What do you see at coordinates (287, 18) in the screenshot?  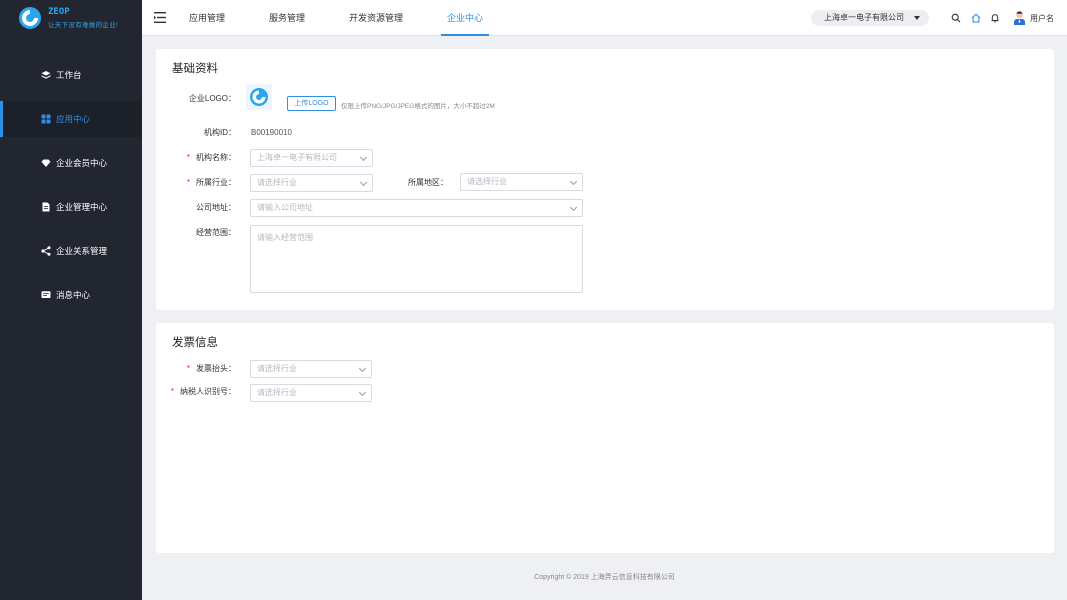 I see `tab-service-management: 服务管理` at bounding box center [287, 18].